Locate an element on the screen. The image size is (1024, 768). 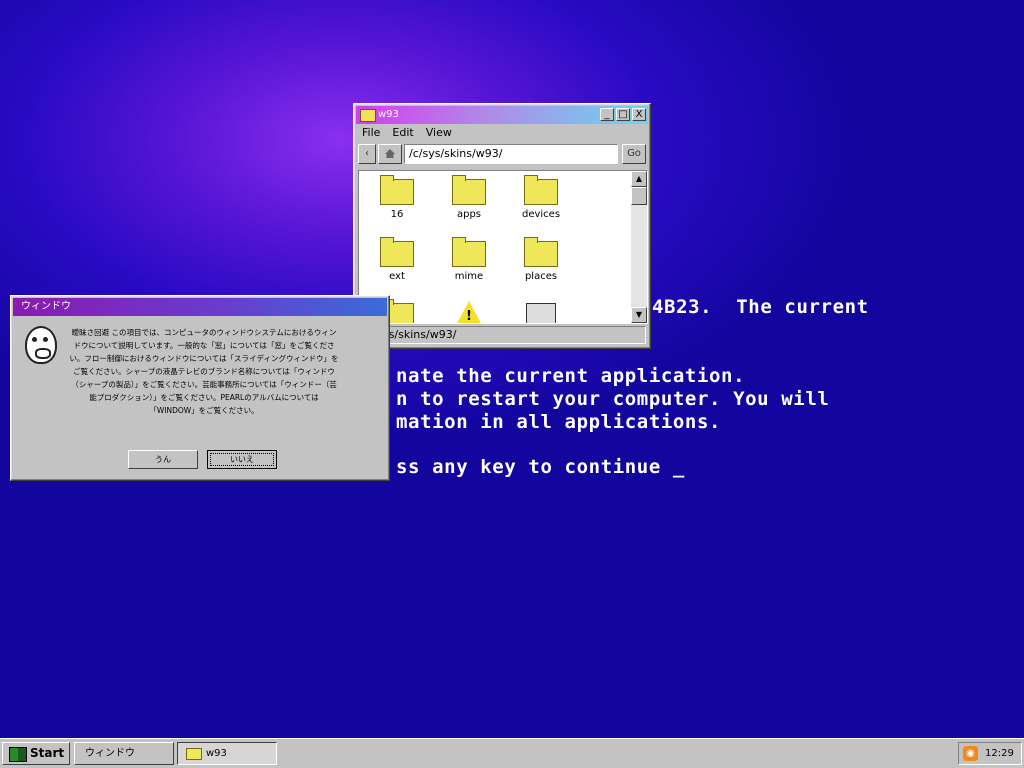
folder-label: devices is located at coordinates (541, 214).